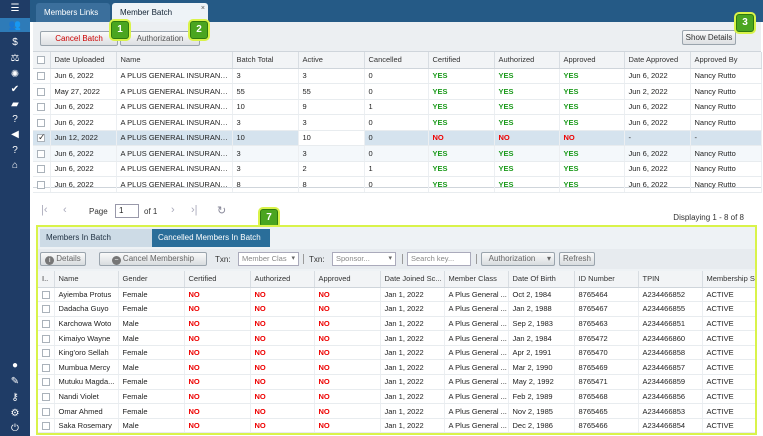  What do you see at coordinates (726, 60) in the screenshot?
I see `column-header: Approved By` at bounding box center [726, 60].